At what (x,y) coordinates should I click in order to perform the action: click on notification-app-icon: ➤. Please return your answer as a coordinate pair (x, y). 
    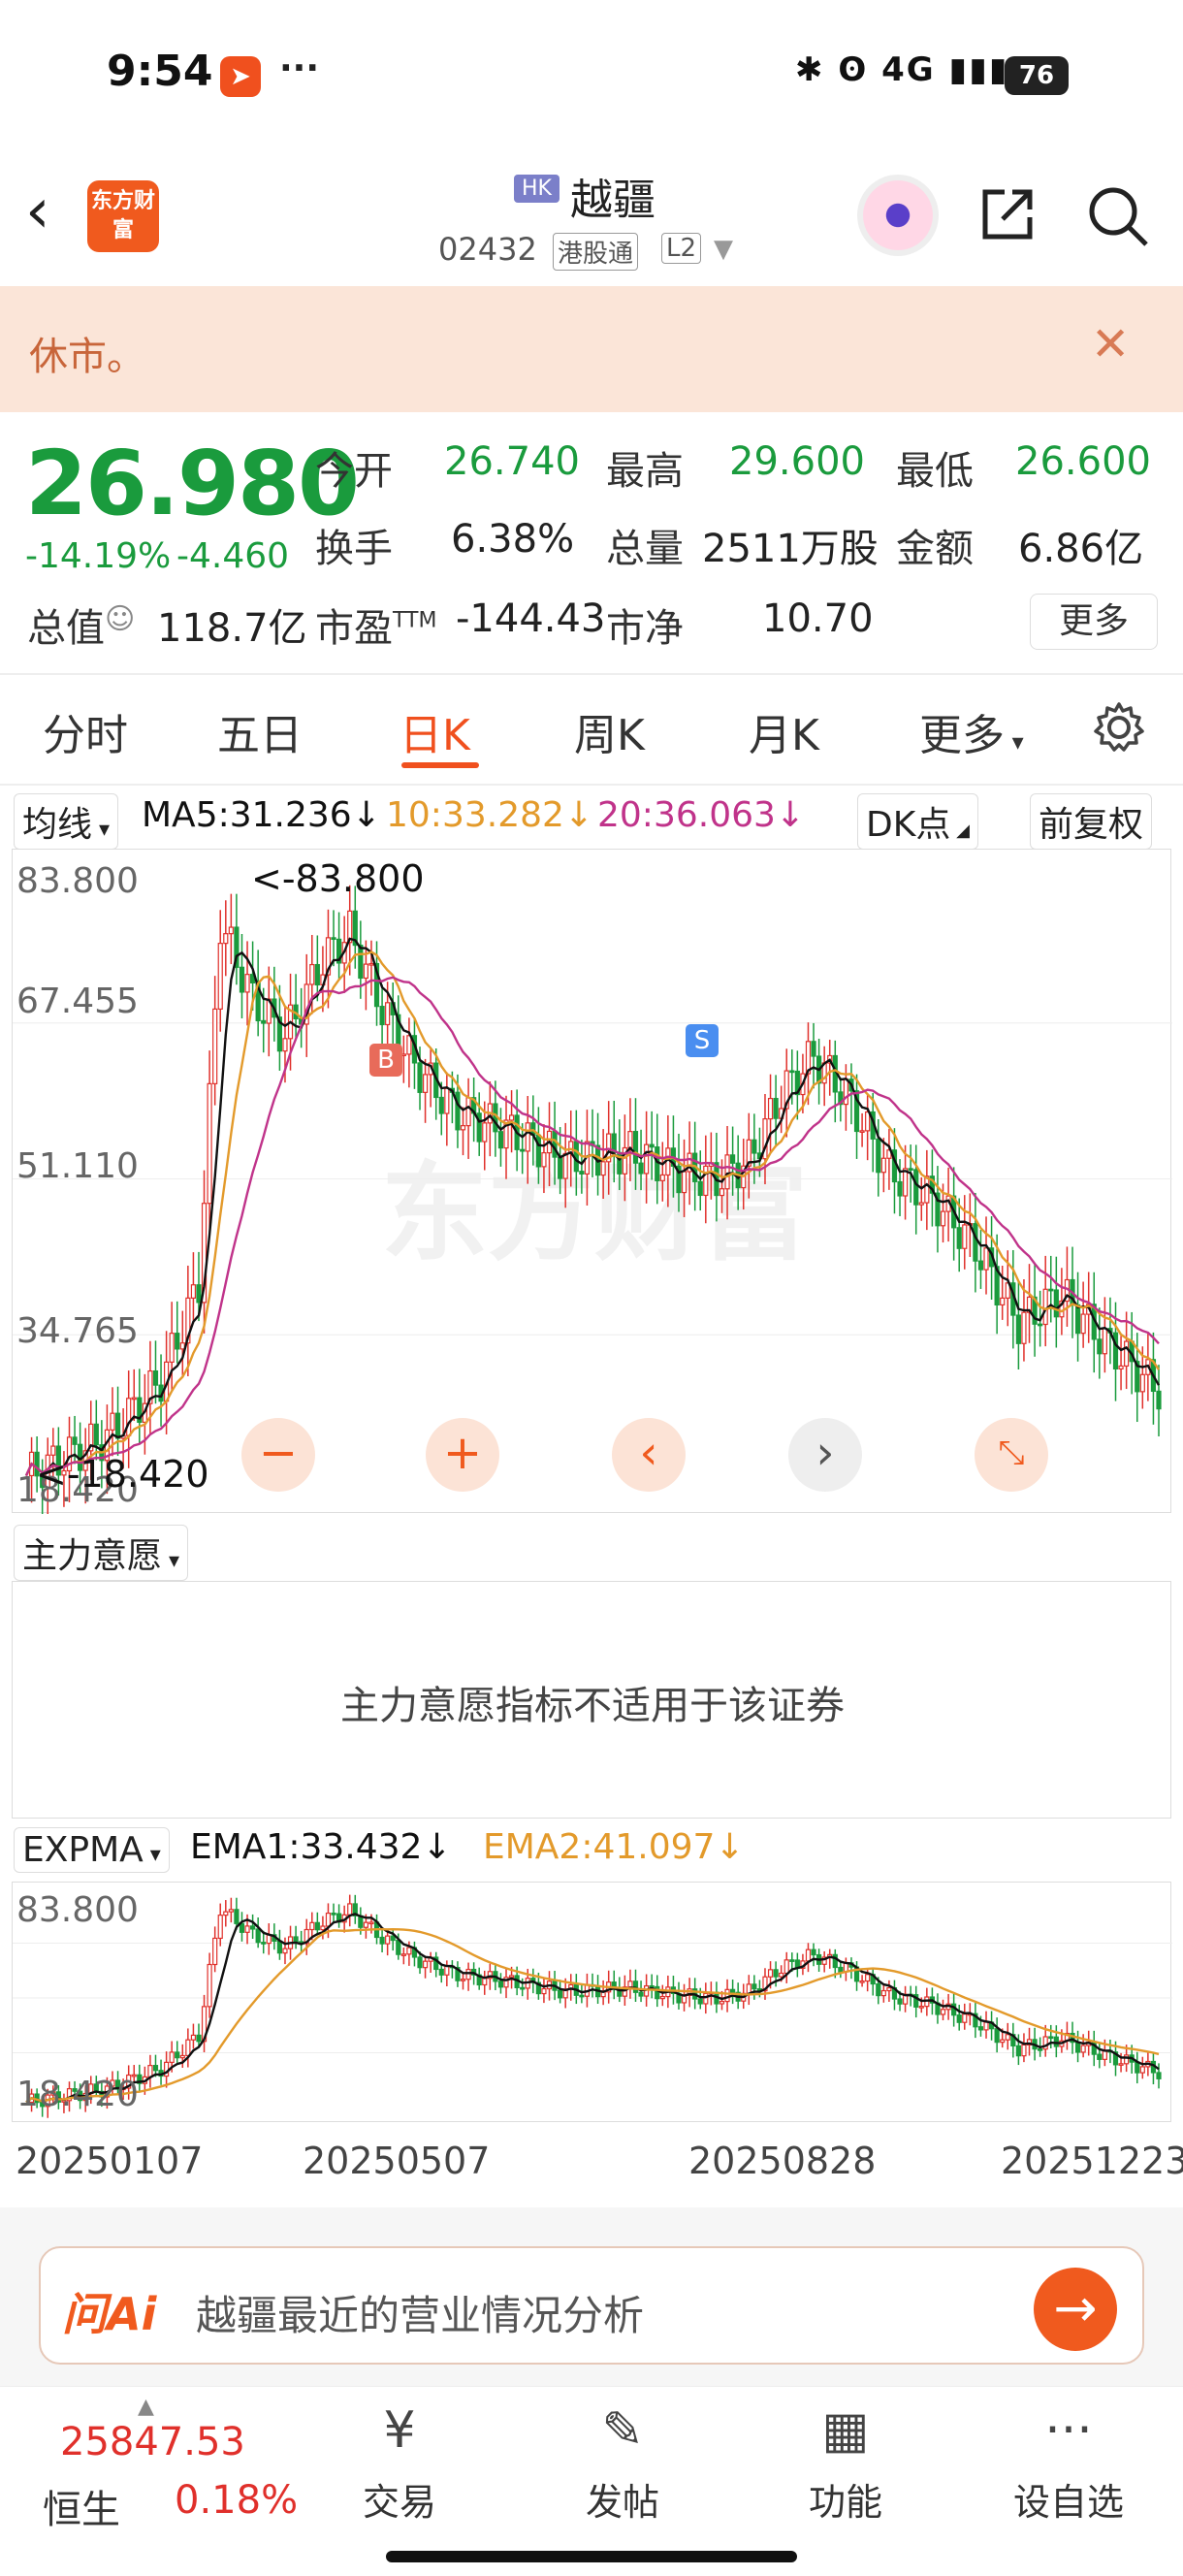
    Looking at the image, I should click on (240, 76).